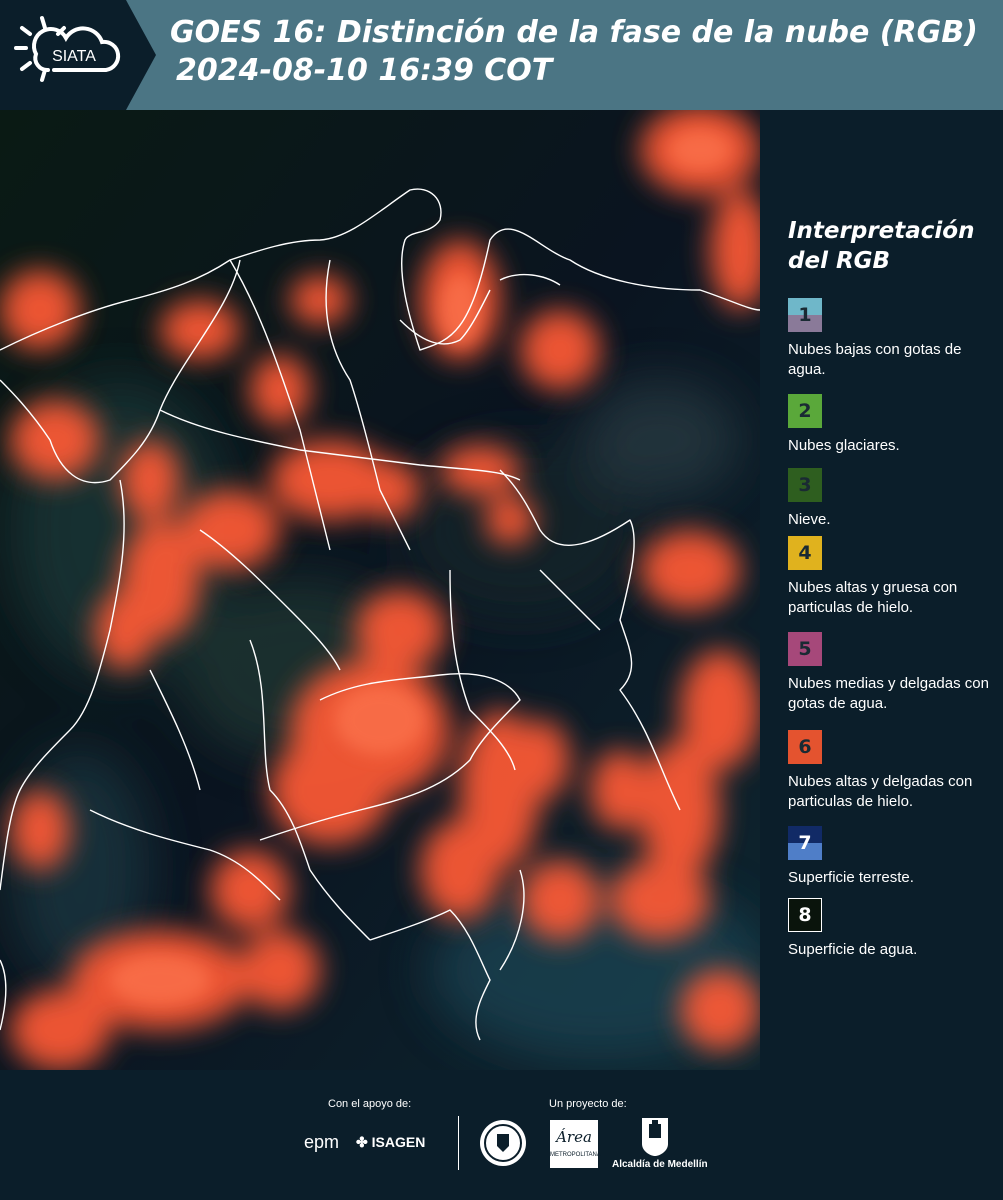  Describe the element at coordinates (805, 315) in the screenshot. I see `legend-swatch-1: 1` at that location.